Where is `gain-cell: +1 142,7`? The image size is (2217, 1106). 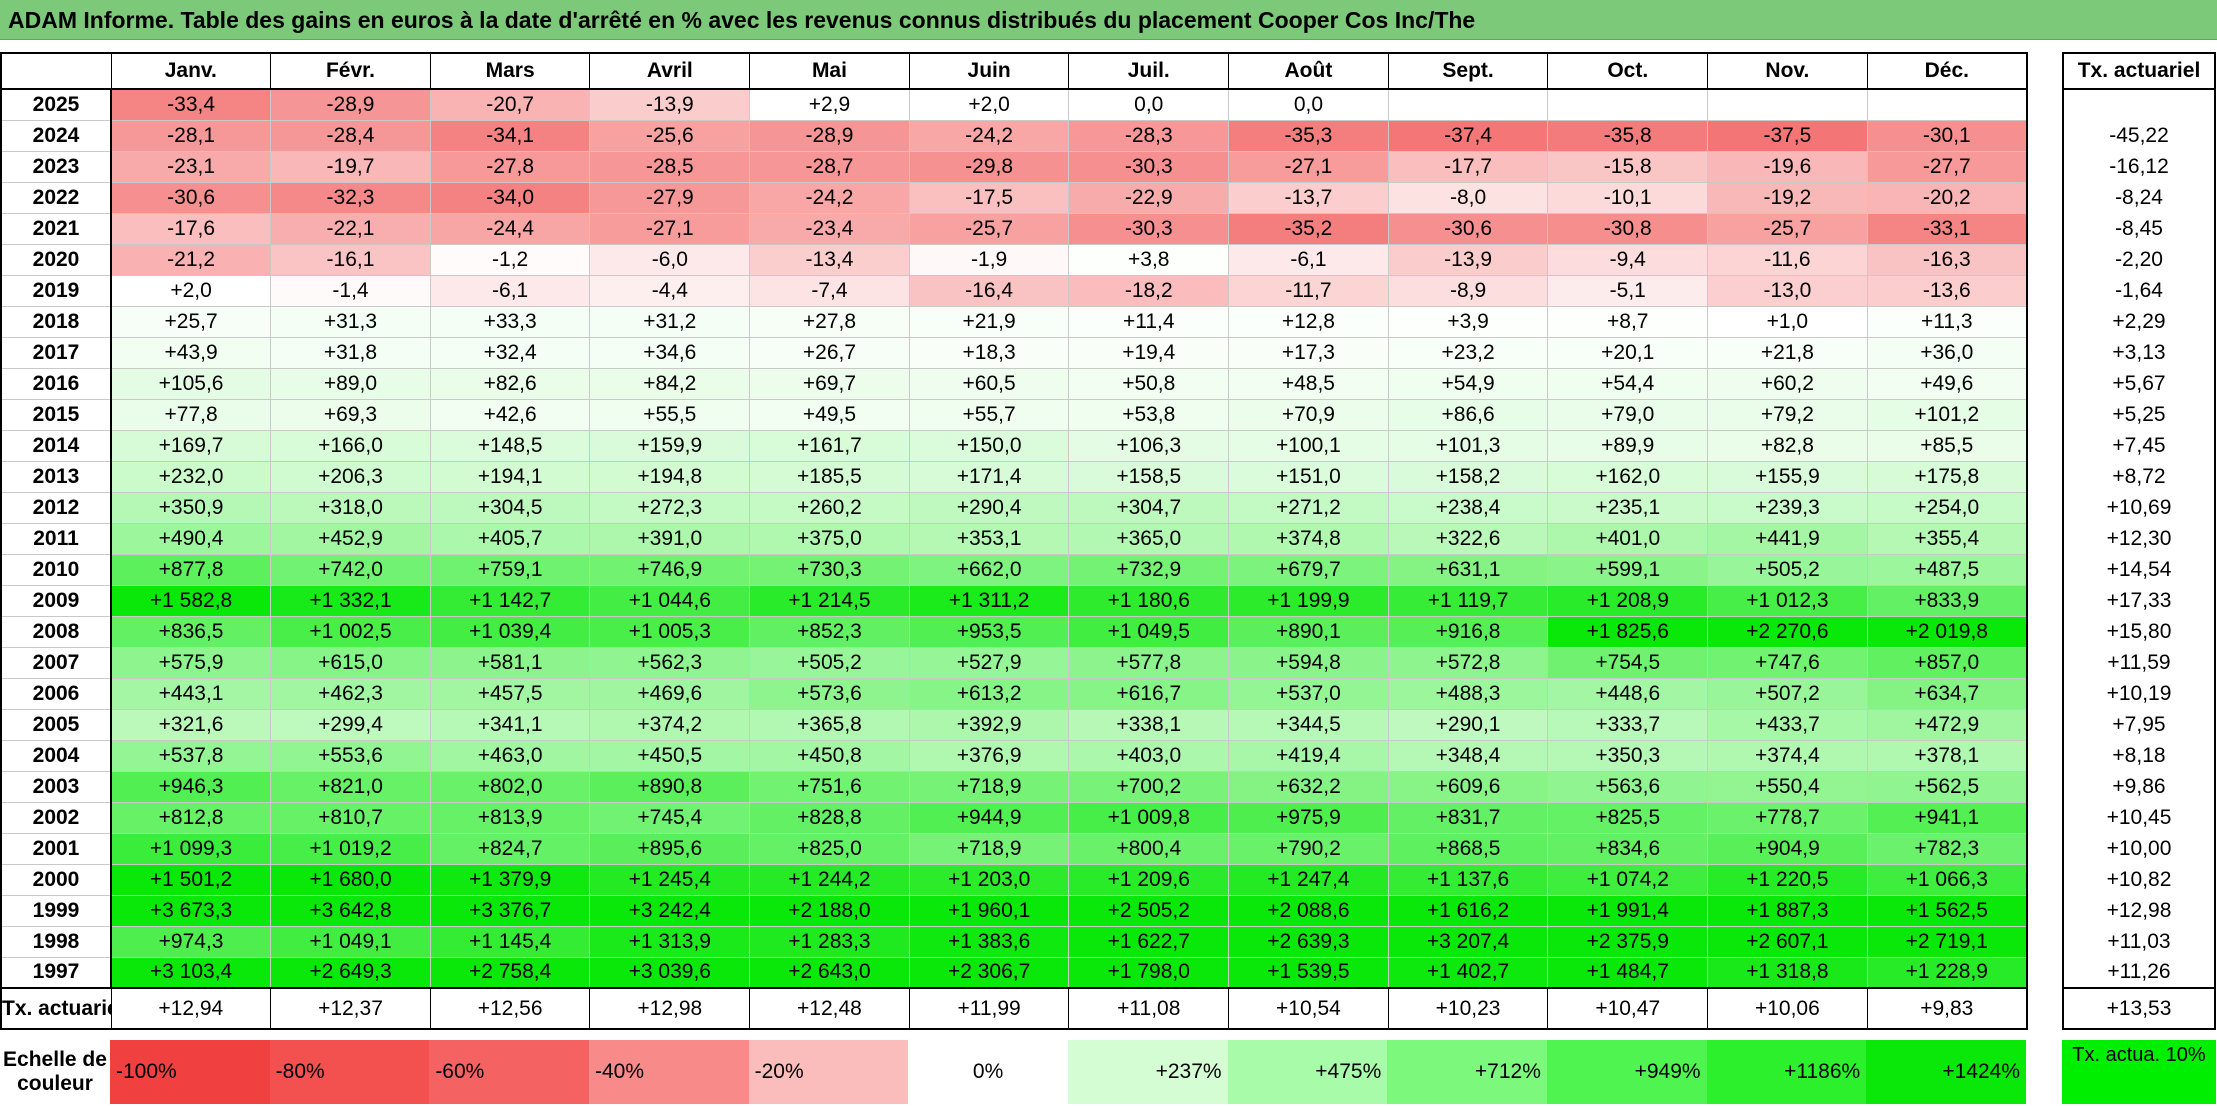 gain-cell: +1 142,7 is located at coordinates (510, 600).